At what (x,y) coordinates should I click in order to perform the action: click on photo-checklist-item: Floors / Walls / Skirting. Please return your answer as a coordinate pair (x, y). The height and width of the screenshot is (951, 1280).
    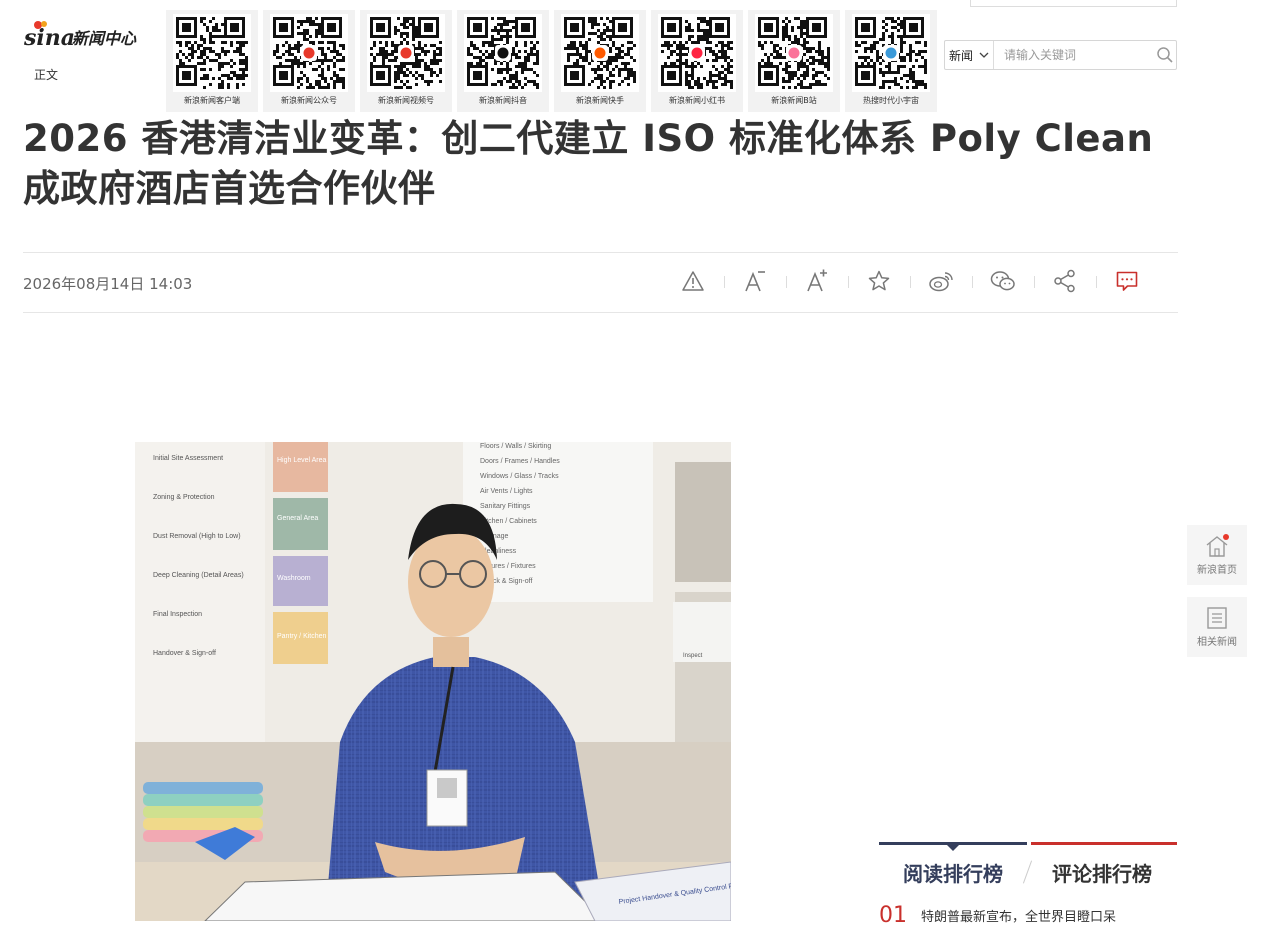
    Looking at the image, I should click on (515, 446).